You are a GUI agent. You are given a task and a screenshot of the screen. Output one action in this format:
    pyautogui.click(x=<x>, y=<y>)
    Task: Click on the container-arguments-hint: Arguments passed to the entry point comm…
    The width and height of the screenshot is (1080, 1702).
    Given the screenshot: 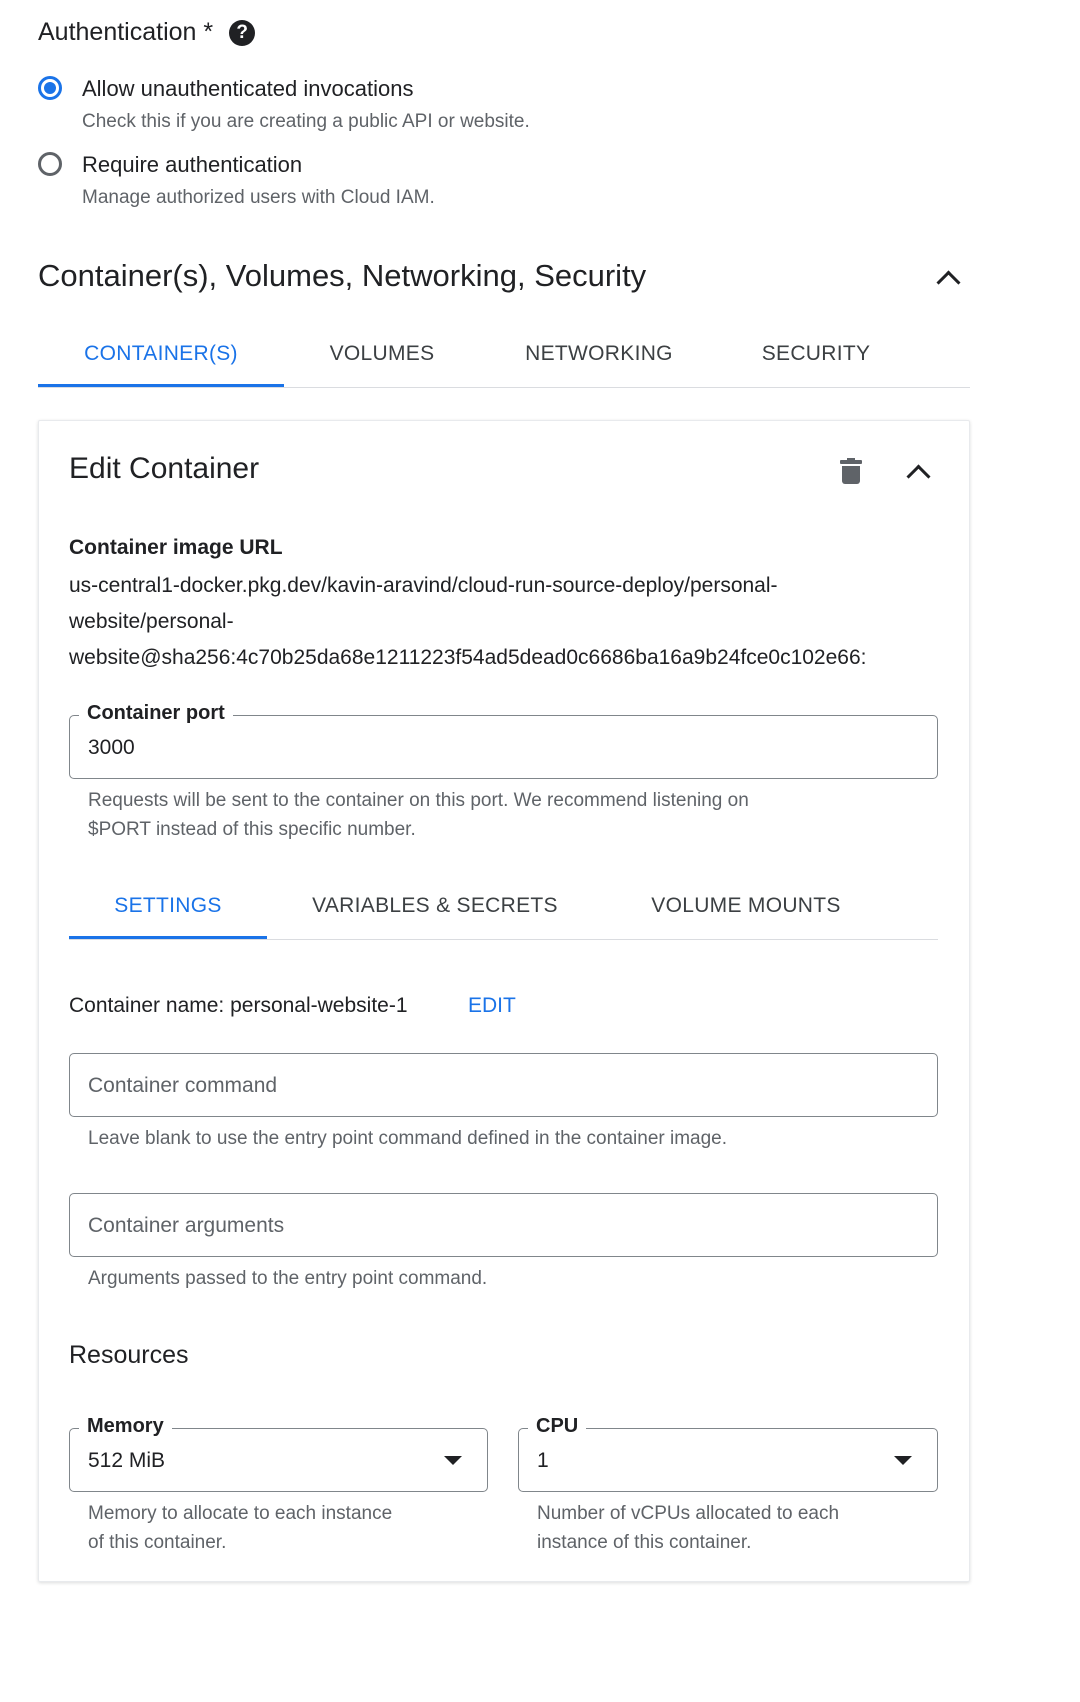 What is the action you would take?
    pyautogui.click(x=288, y=1278)
    